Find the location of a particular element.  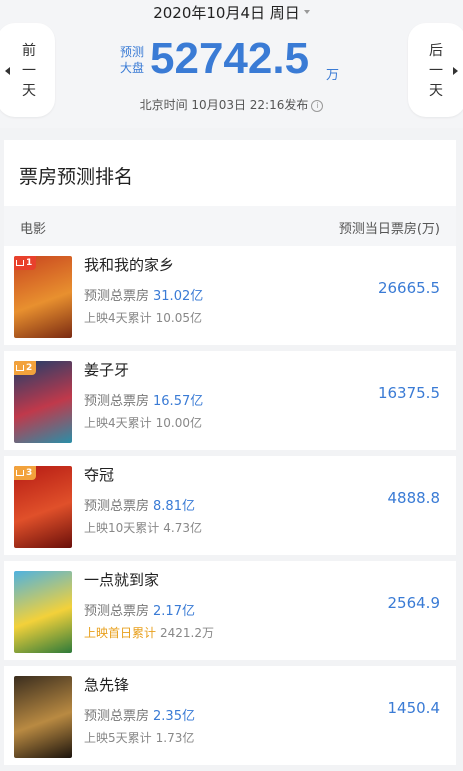

predicted-daily-box-office: 2564.9 is located at coordinates (414, 603).